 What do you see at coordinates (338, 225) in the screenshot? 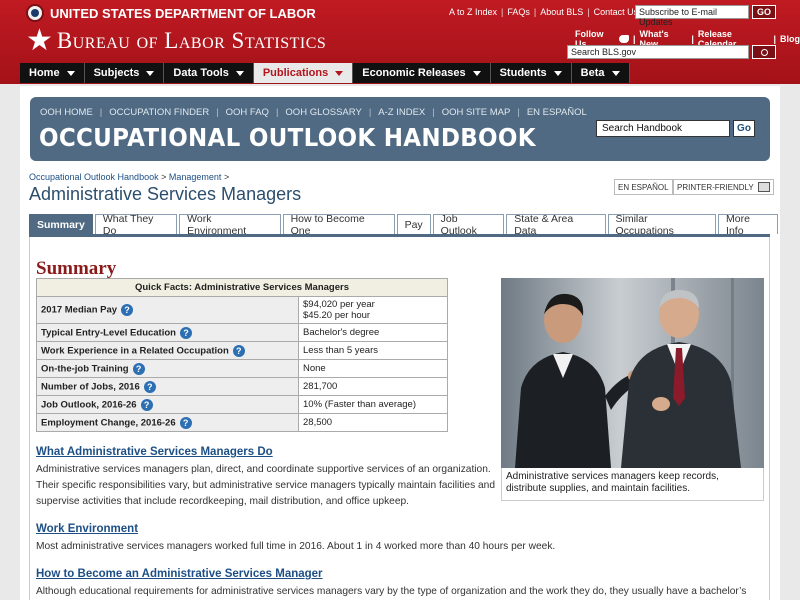
I see `tab-how-to-become-one: How to Become One` at bounding box center [338, 225].